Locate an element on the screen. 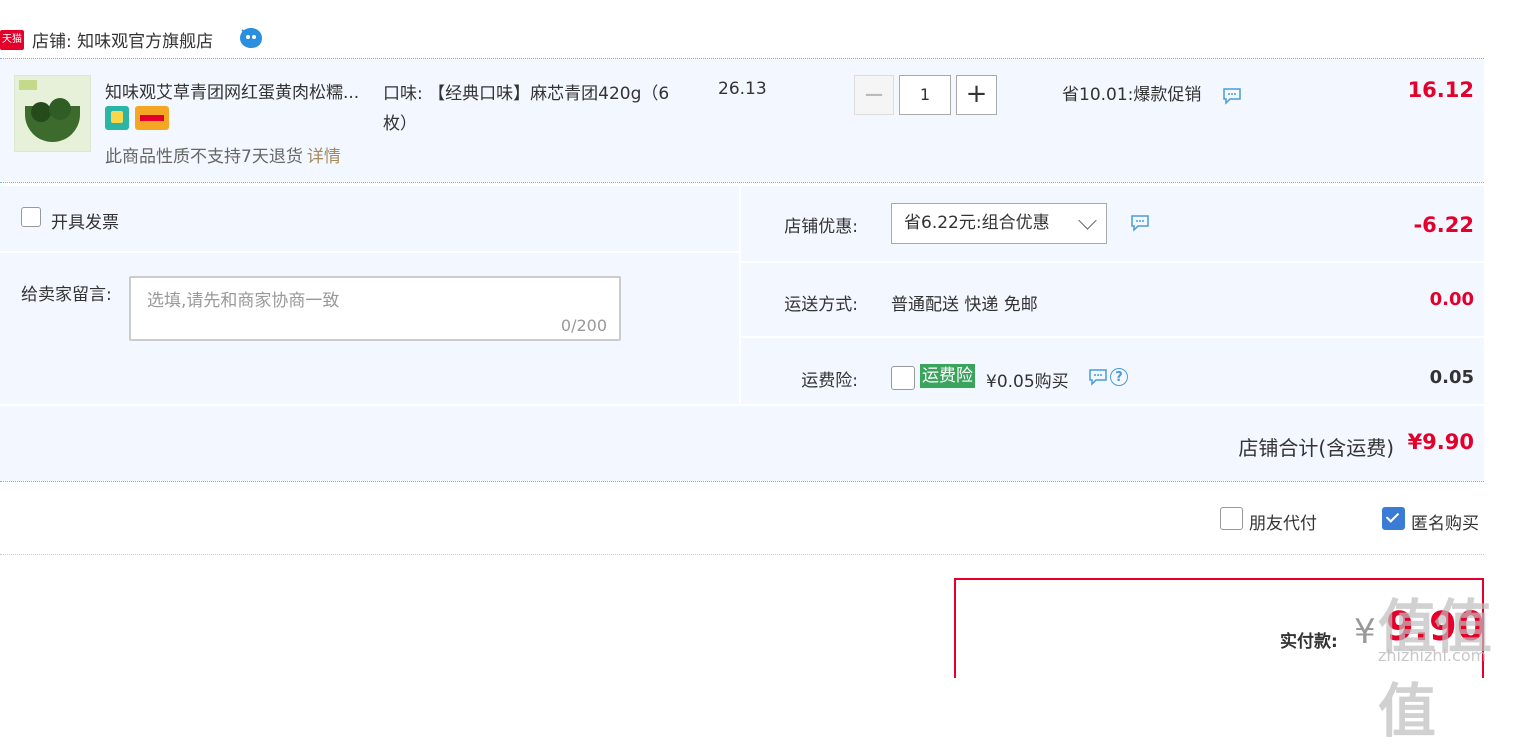 The image size is (1522, 748). seller-message-field: 0/200 is located at coordinates (375, 308).